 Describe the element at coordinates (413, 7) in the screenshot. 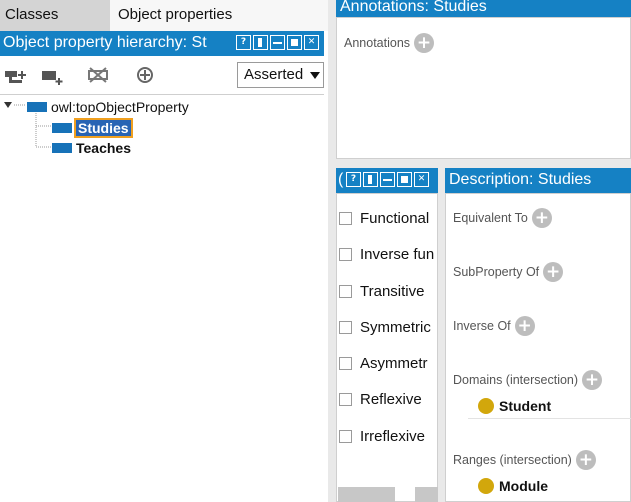

I see `annotations-title: Annotations: Studies` at that location.